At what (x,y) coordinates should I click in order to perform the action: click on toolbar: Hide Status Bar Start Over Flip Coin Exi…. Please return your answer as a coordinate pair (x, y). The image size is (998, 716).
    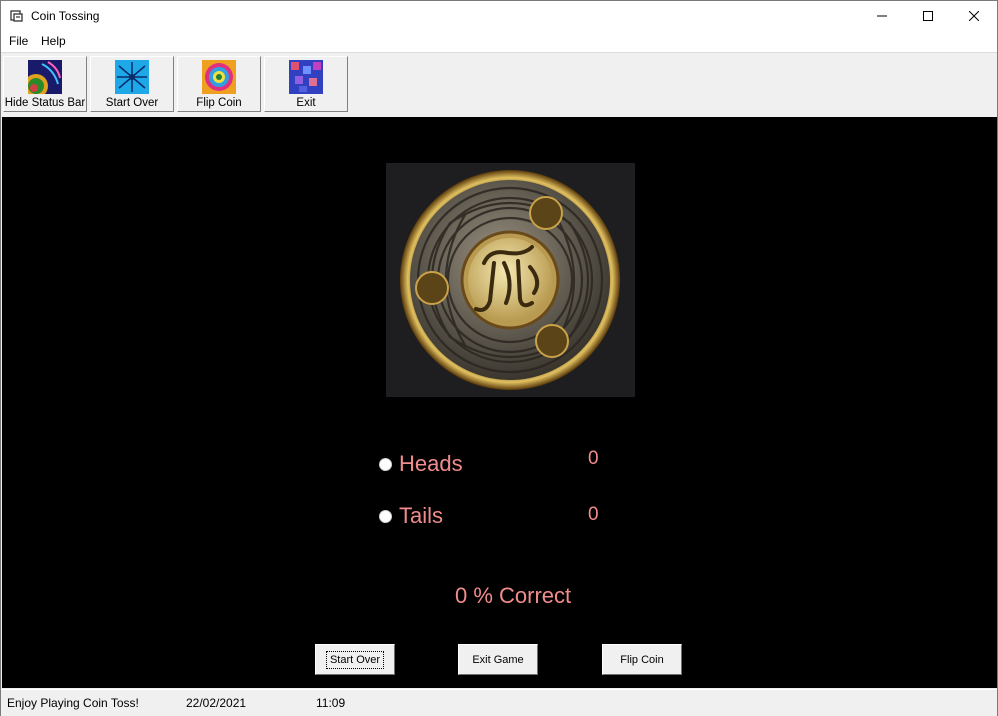
    Looking at the image, I should click on (499, 84).